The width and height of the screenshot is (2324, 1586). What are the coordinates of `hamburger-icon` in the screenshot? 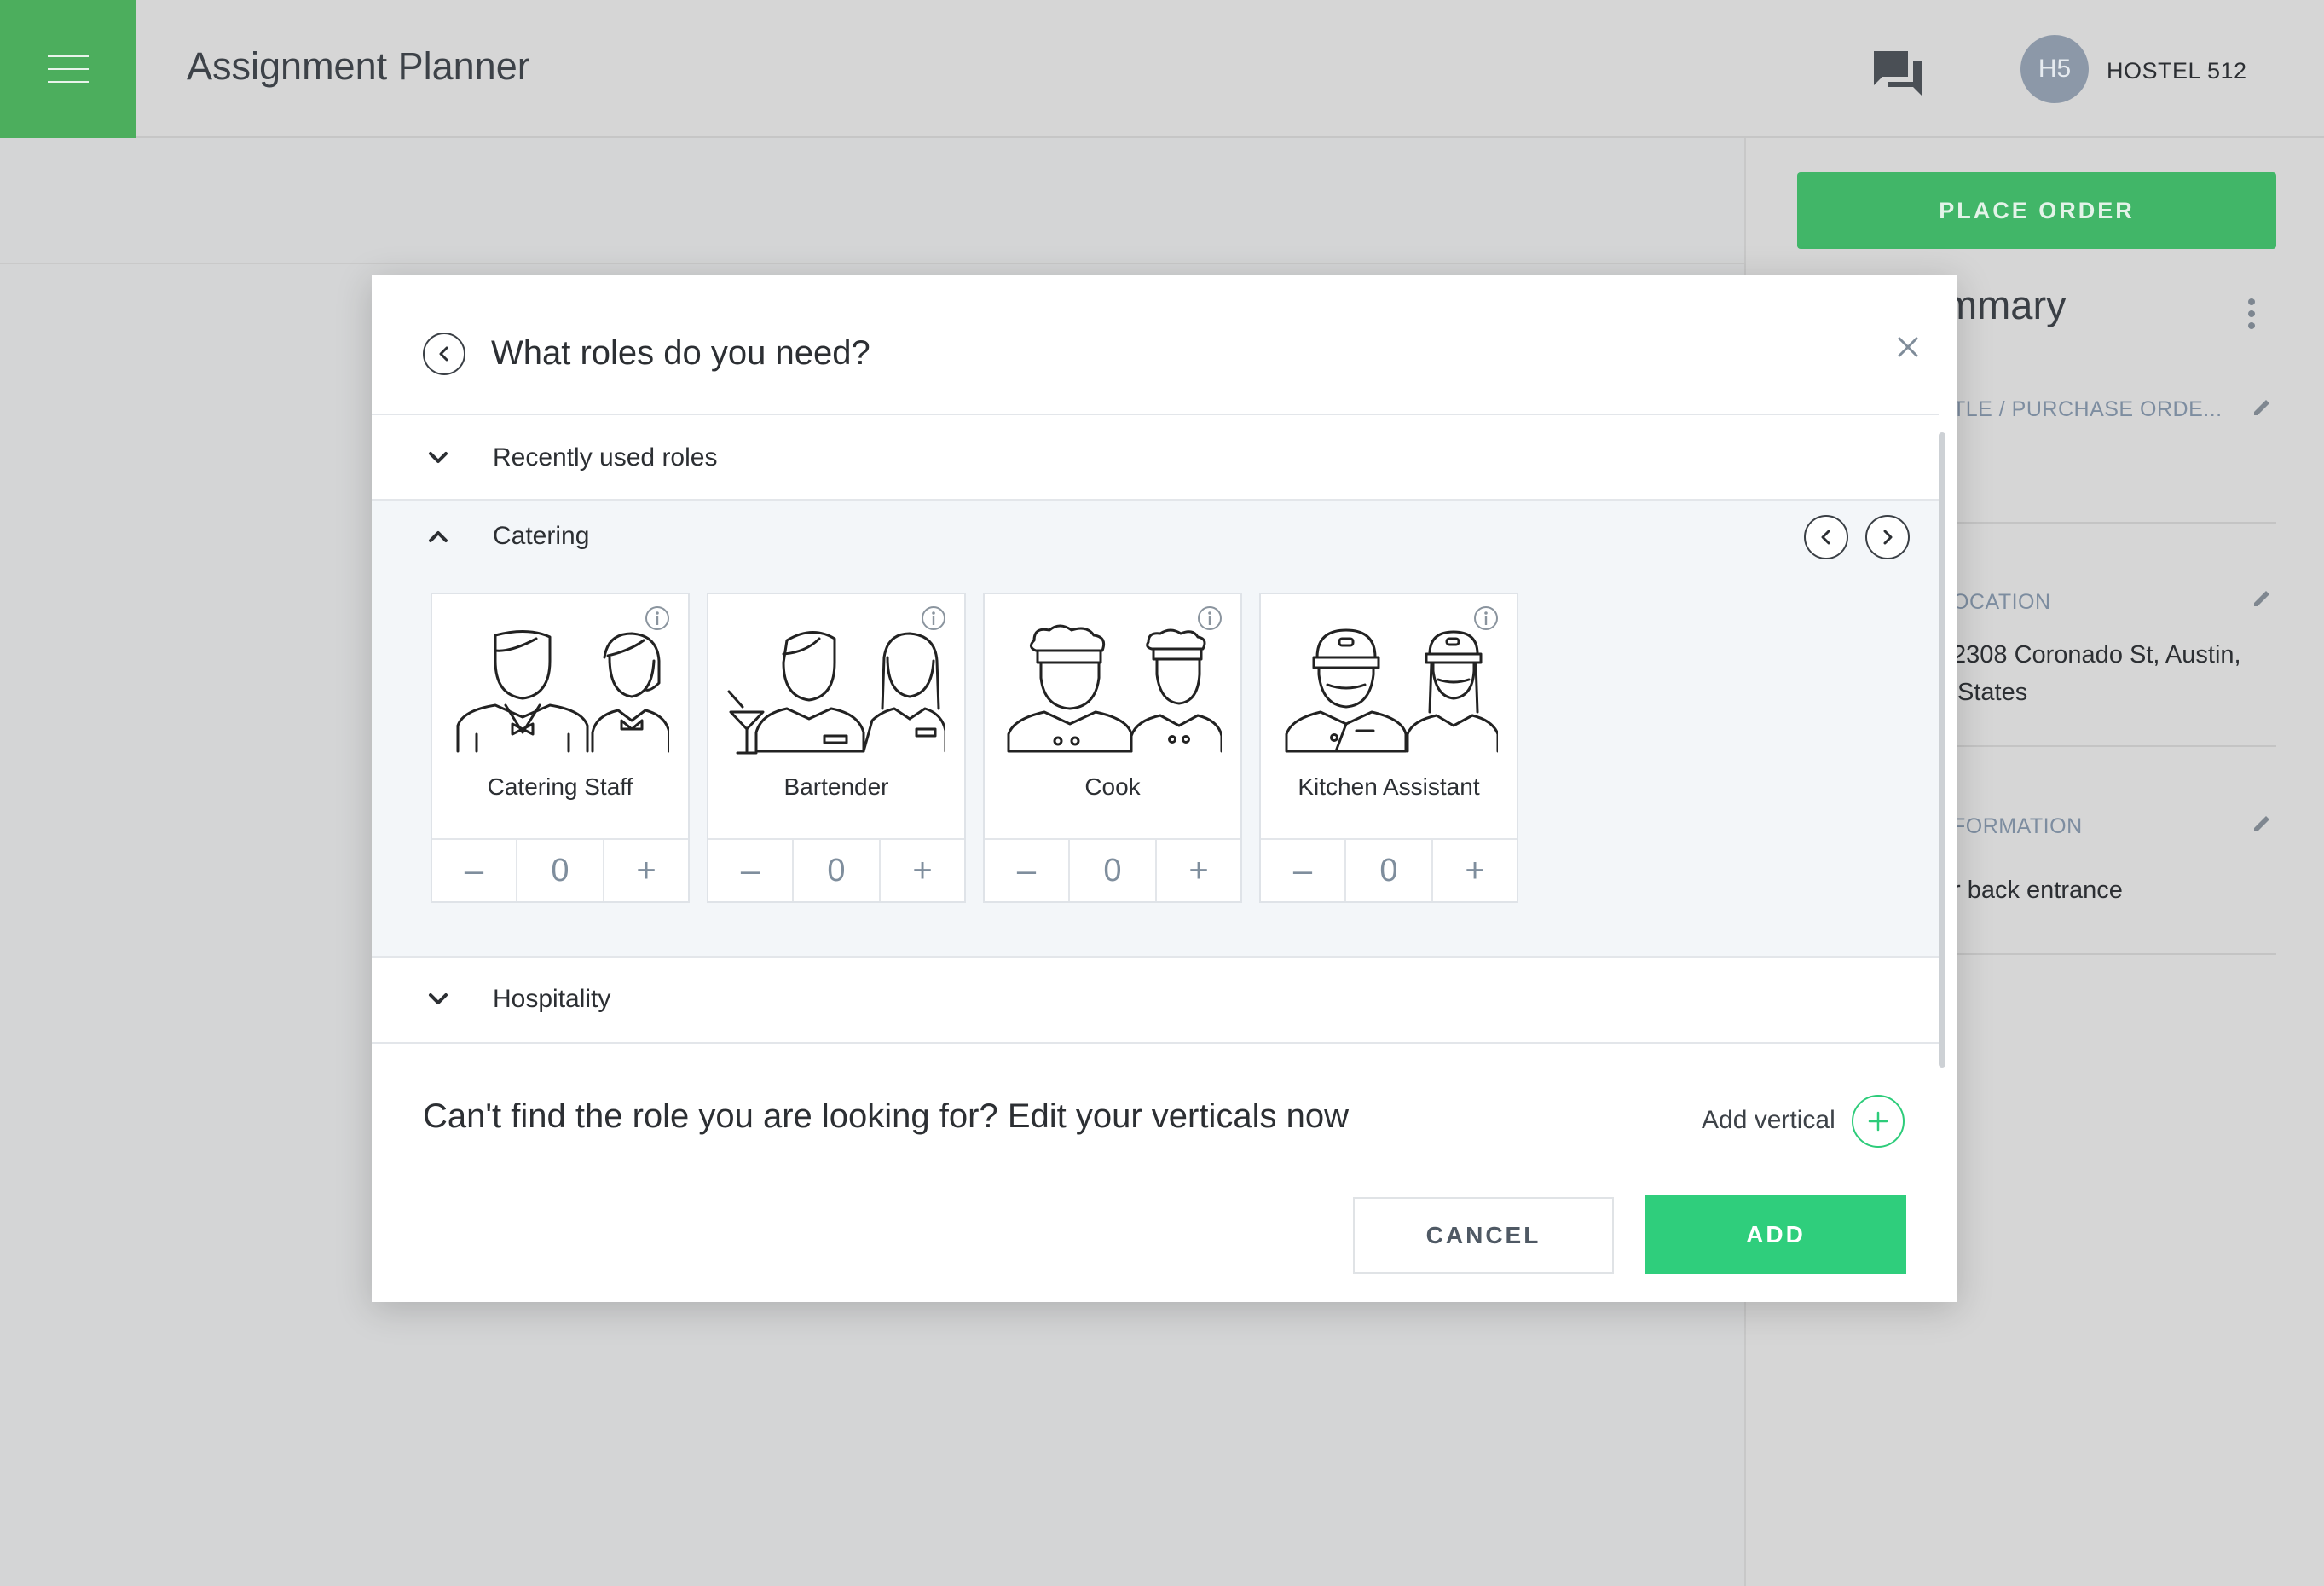 It's located at (69, 69).